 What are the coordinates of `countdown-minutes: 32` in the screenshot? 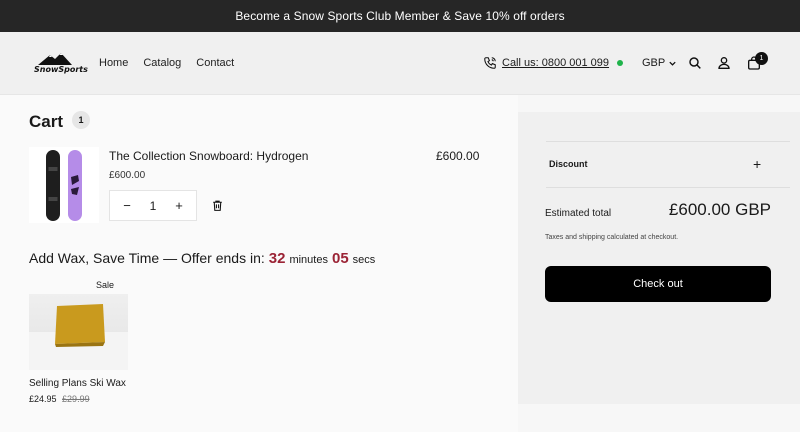 It's located at (277, 258).